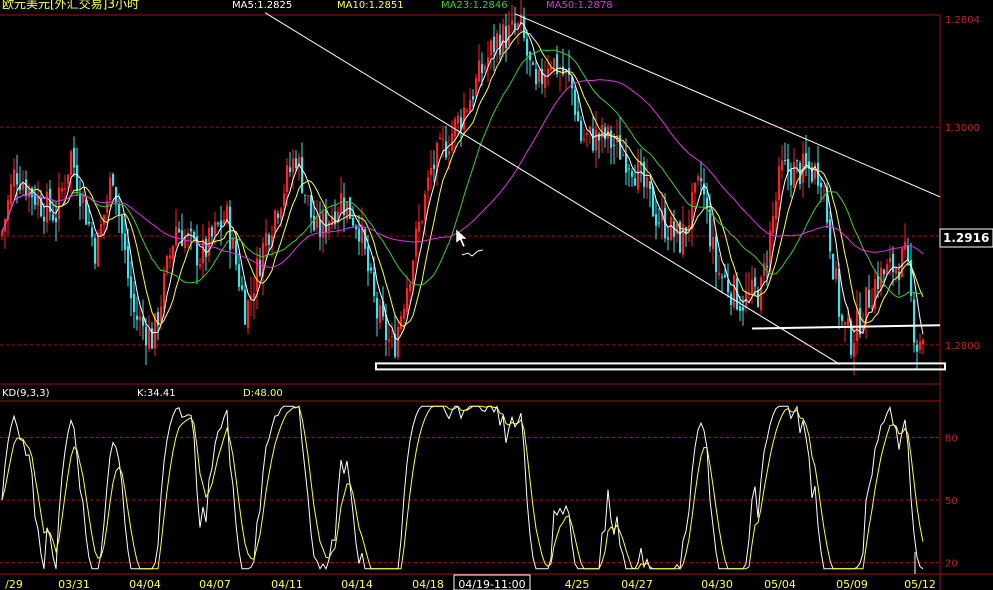 The image size is (993, 590). I want to click on time-tick-label: 05/09, so click(852, 584).